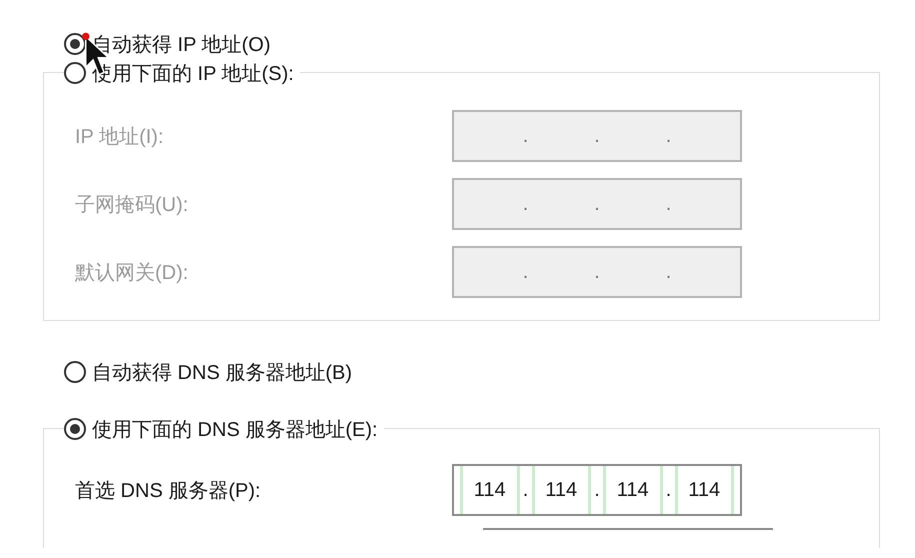 The width and height of the screenshot is (915, 558). Describe the element at coordinates (235, 430) in the screenshot. I see `radio-label: 使用下面的 DNS 服务器地址(E):` at that location.